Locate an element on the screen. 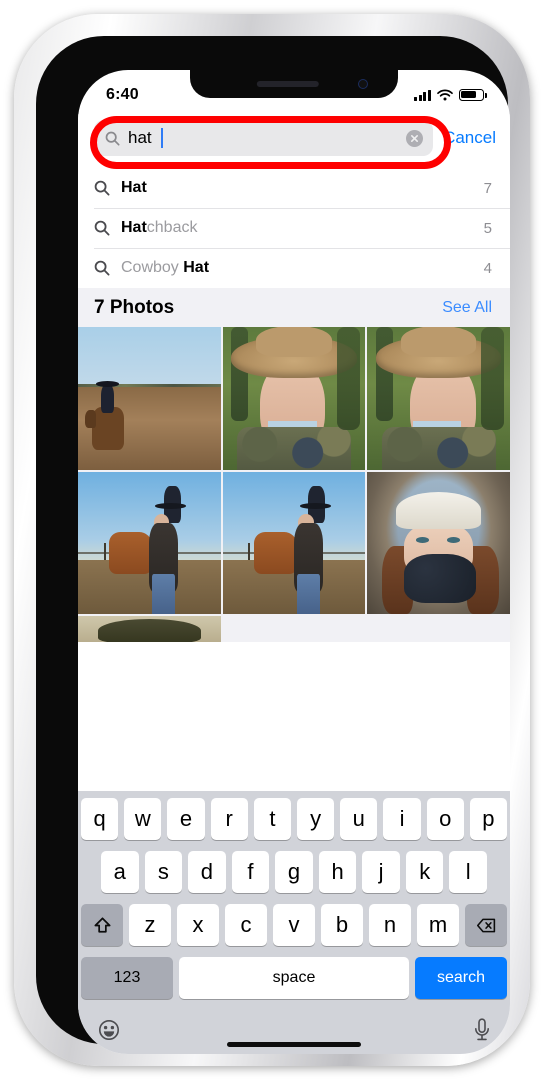  clear-search-button is located at coordinates (415, 138).